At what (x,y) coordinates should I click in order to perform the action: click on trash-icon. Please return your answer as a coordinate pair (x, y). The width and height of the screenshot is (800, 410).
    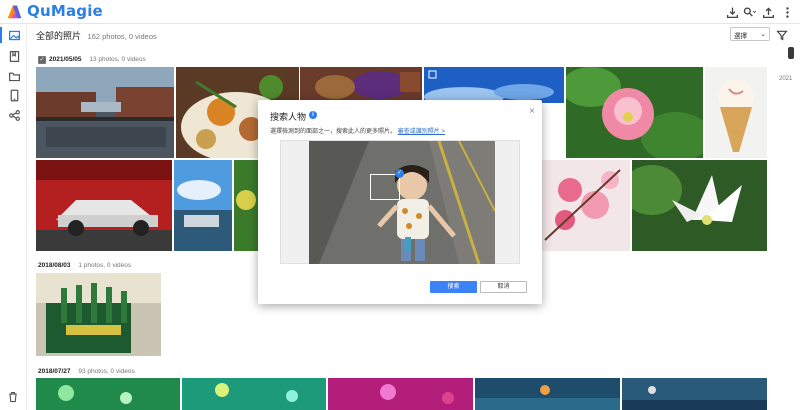
    Looking at the image, I should click on (13, 396).